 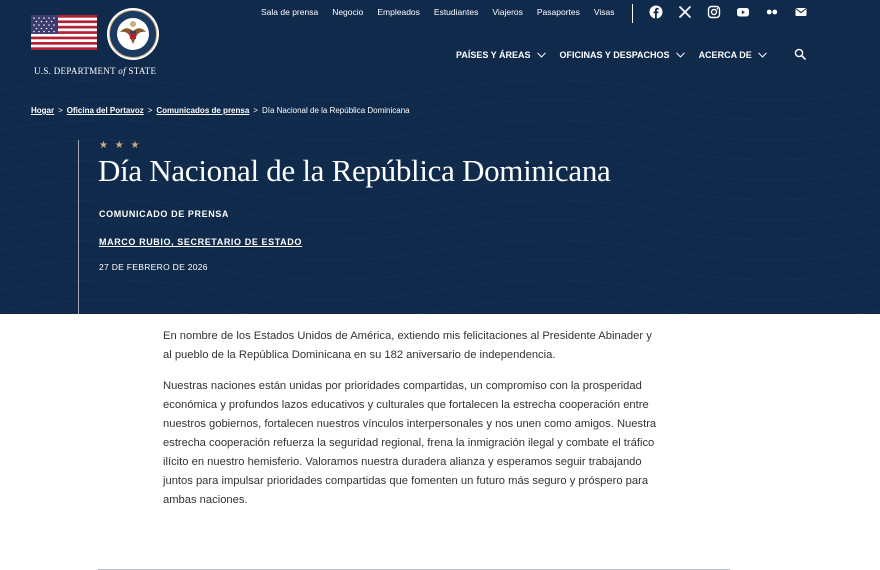 What do you see at coordinates (95, 71) in the screenshot?
I see `department-name: U.S. DEPARTMENT of STATE` at bounding box center [95, 71].